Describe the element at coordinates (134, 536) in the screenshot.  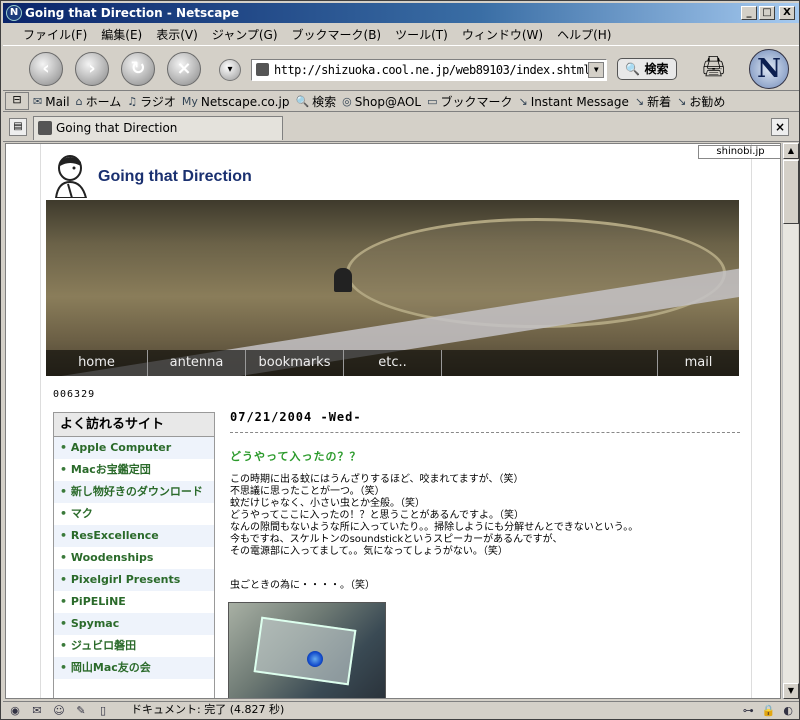
I see `sidebar-link: ResExcellence` at that location.